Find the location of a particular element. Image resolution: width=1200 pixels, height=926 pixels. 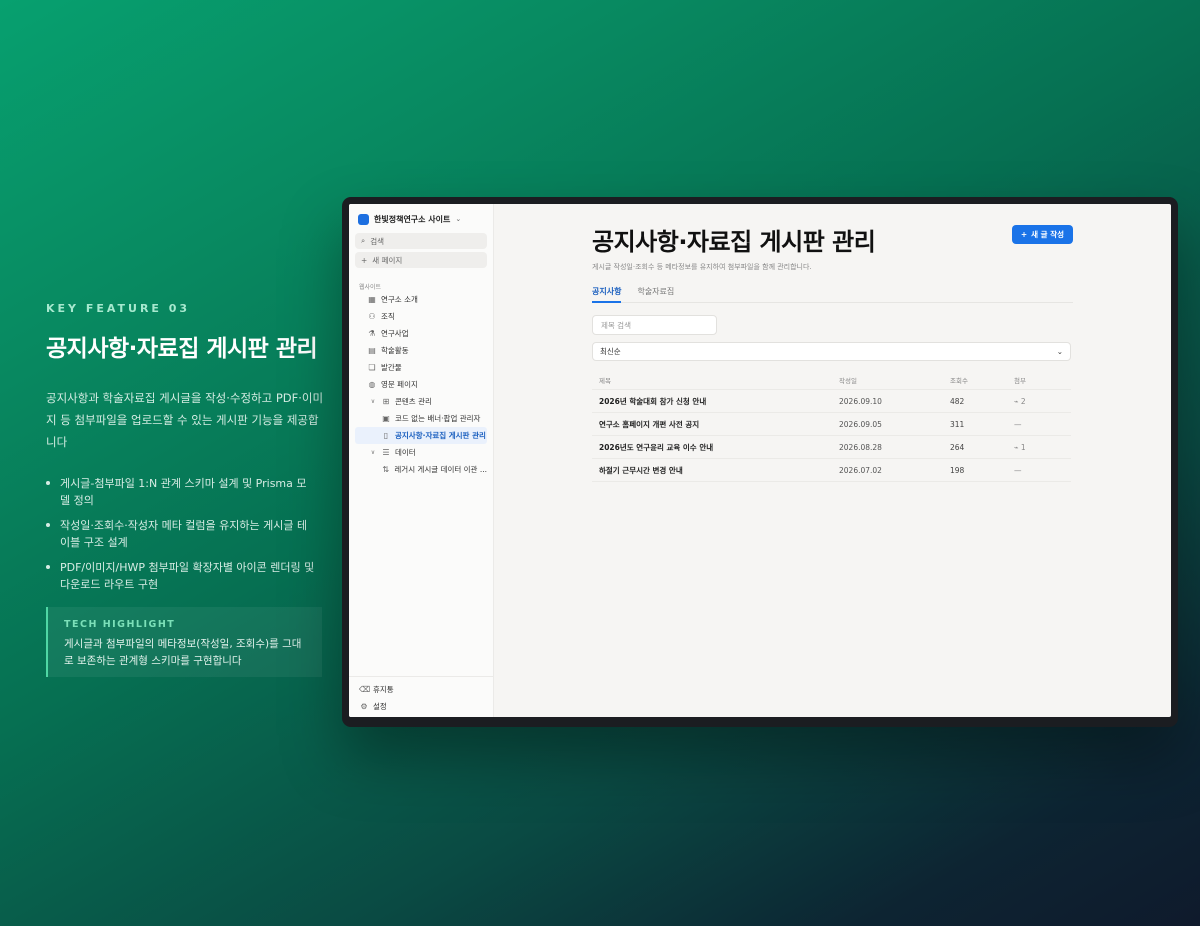

table-row: 2026년 학술대회 참가 신청 안내 2026.09.10 482 ⌁ 2 is located at coordinates (831, 401).